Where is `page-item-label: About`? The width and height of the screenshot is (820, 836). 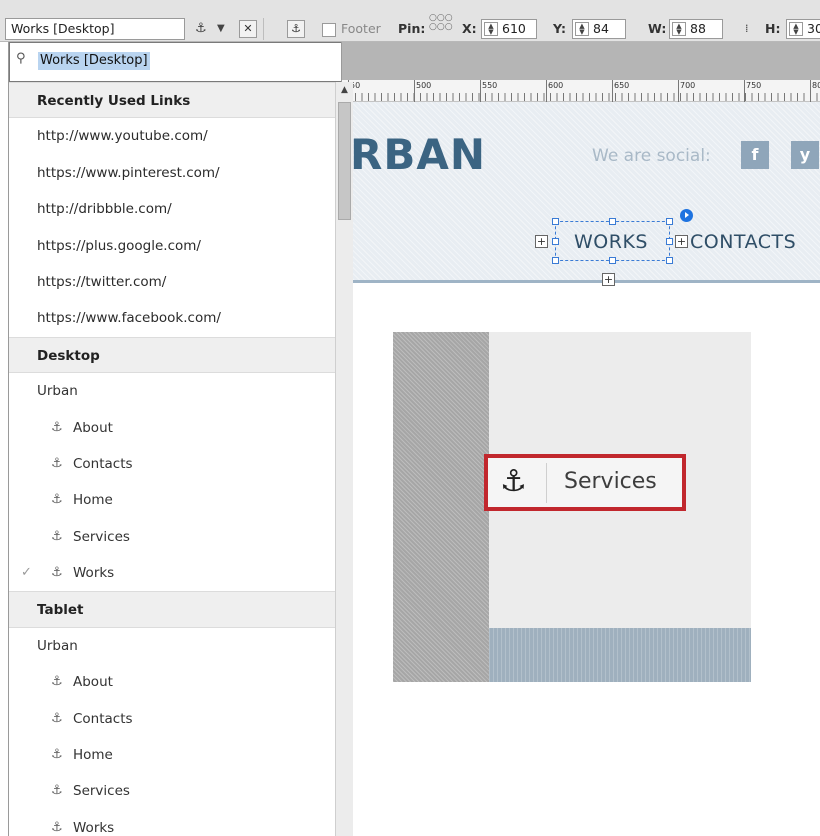 page-item-label: About is located at coordinates (93, 682).